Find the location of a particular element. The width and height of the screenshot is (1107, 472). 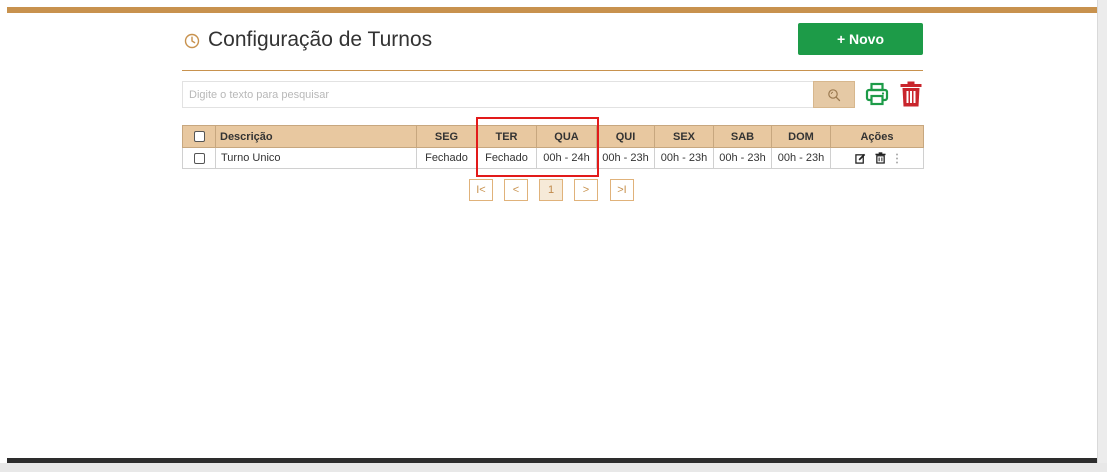

row-checkbox is located at coordinates (199, 158).